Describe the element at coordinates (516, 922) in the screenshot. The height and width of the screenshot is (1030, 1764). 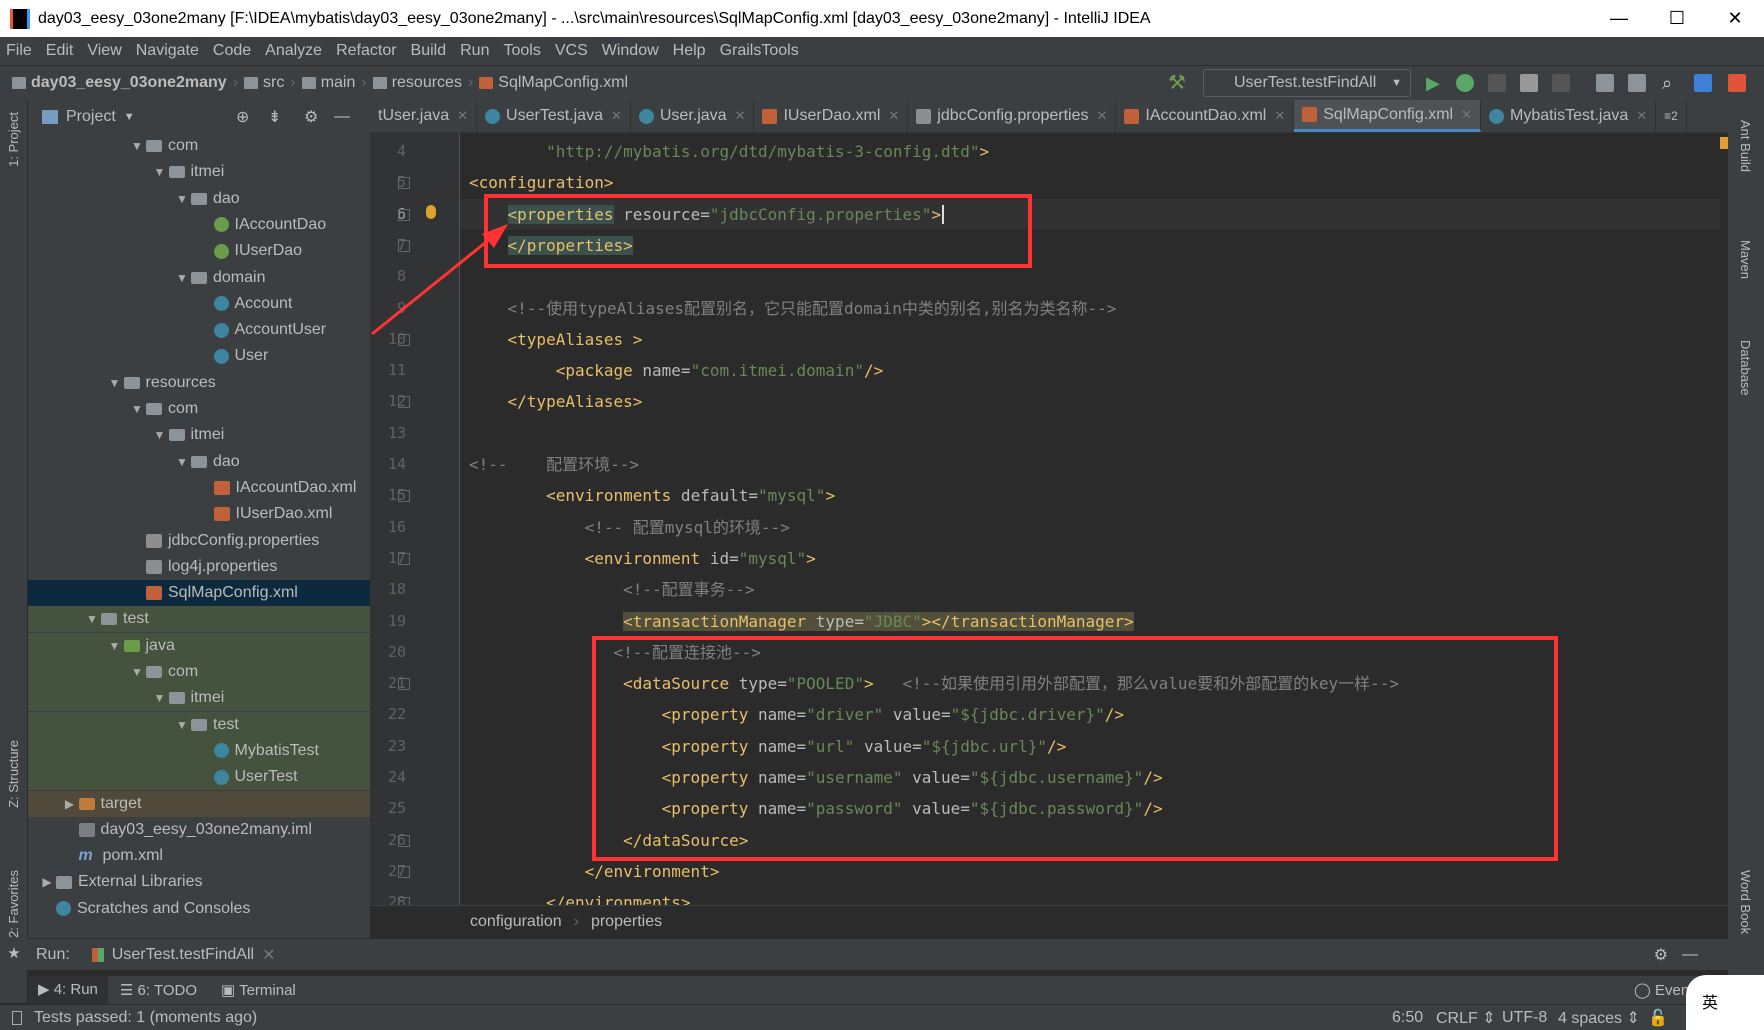
I see `breadcrumb-configuration: configuration` at that location.